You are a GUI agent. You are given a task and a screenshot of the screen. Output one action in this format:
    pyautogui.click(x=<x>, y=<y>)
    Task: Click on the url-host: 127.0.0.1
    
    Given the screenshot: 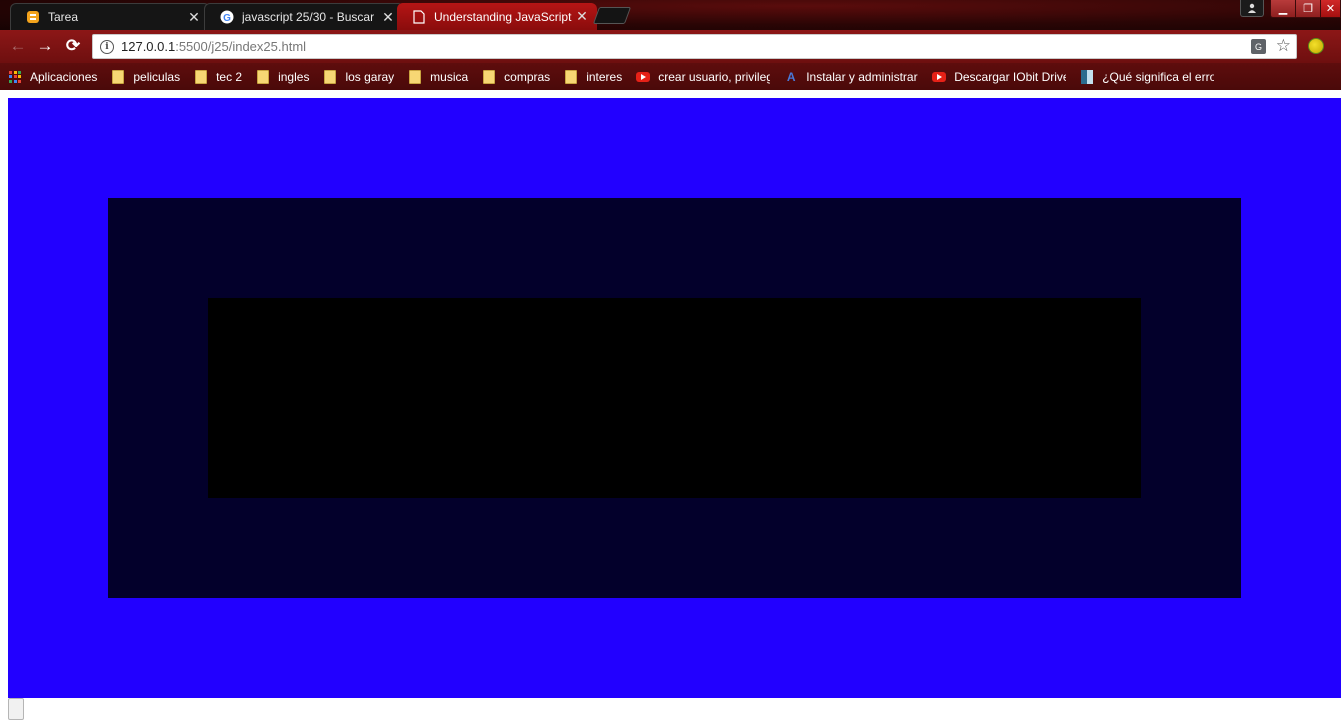 What is the action you would take?
    pyautogui.click(x=148, y=46)
    